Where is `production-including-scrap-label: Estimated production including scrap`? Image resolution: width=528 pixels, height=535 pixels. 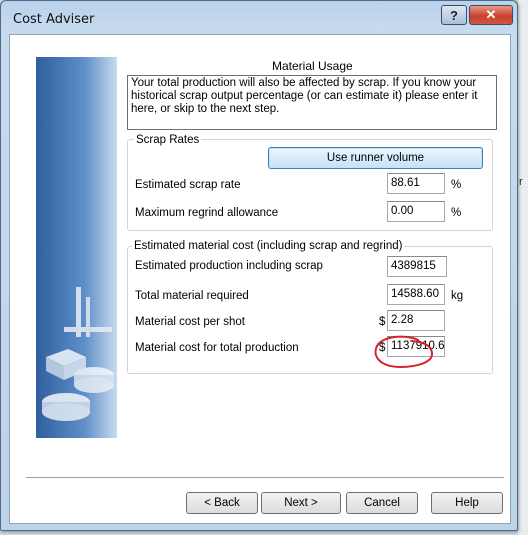
production-including-scrap-label: Estimated production including scrap is located at coordinates (229, 266).